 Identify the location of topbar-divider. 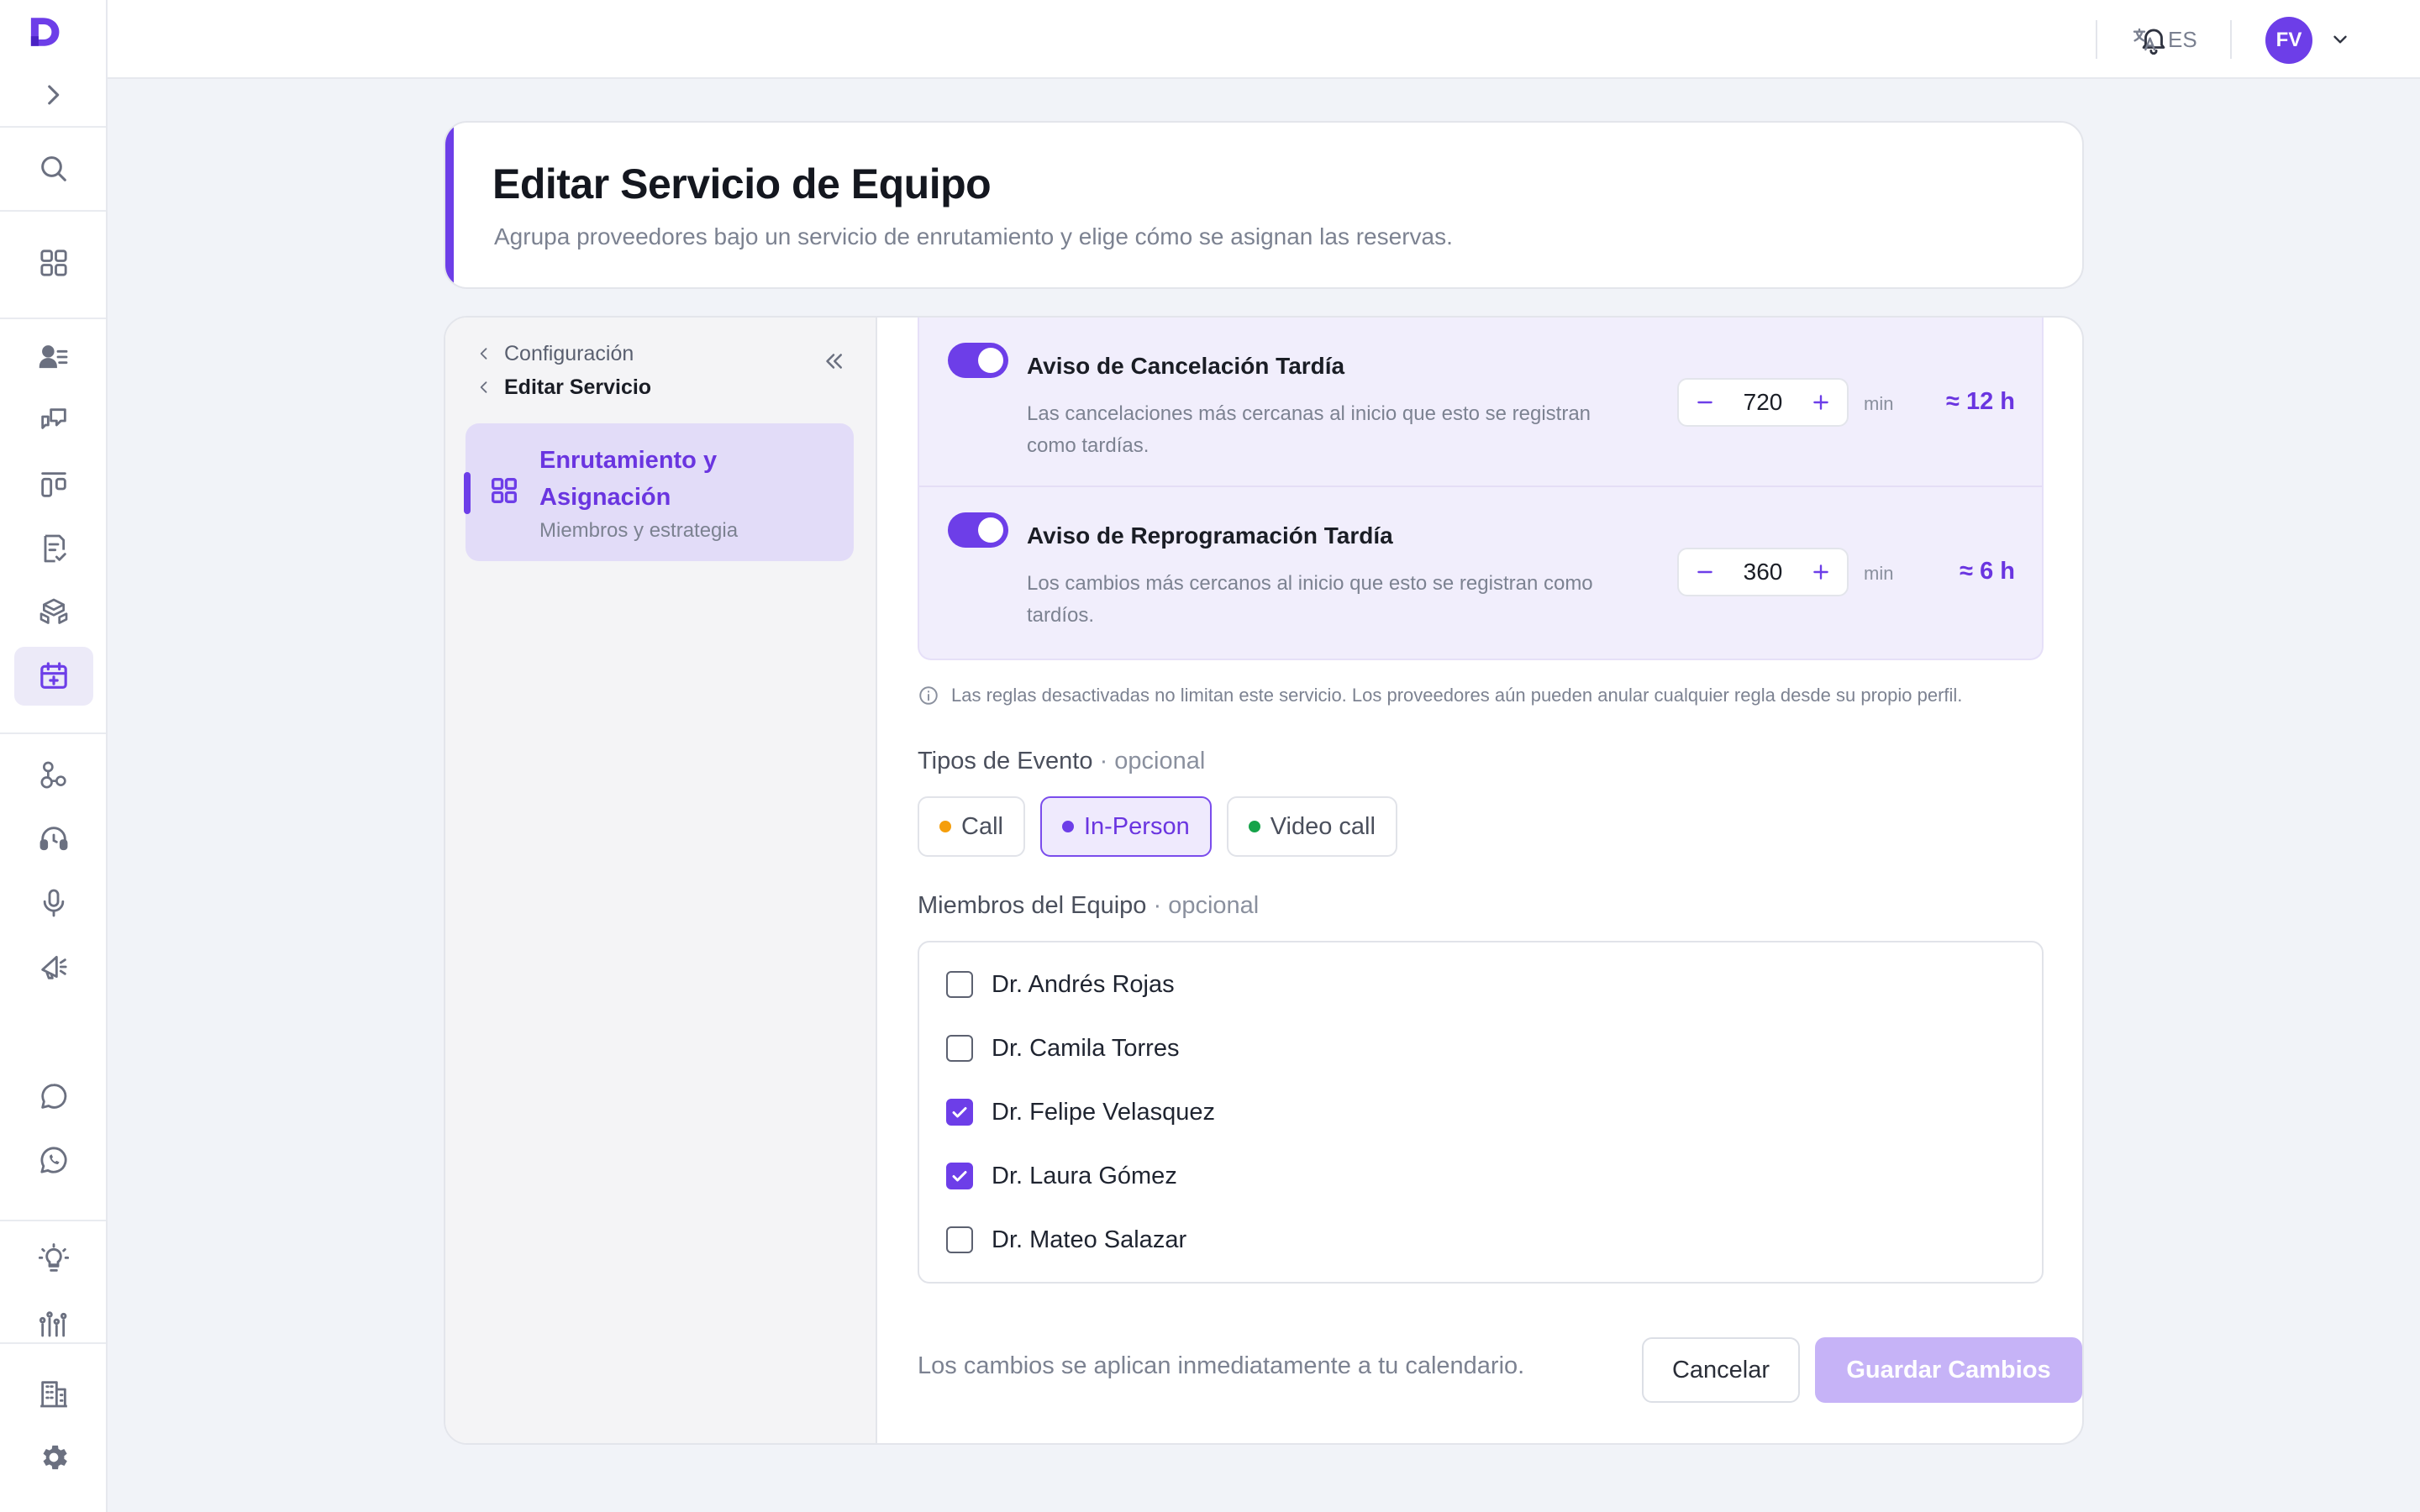
(2096, 39).